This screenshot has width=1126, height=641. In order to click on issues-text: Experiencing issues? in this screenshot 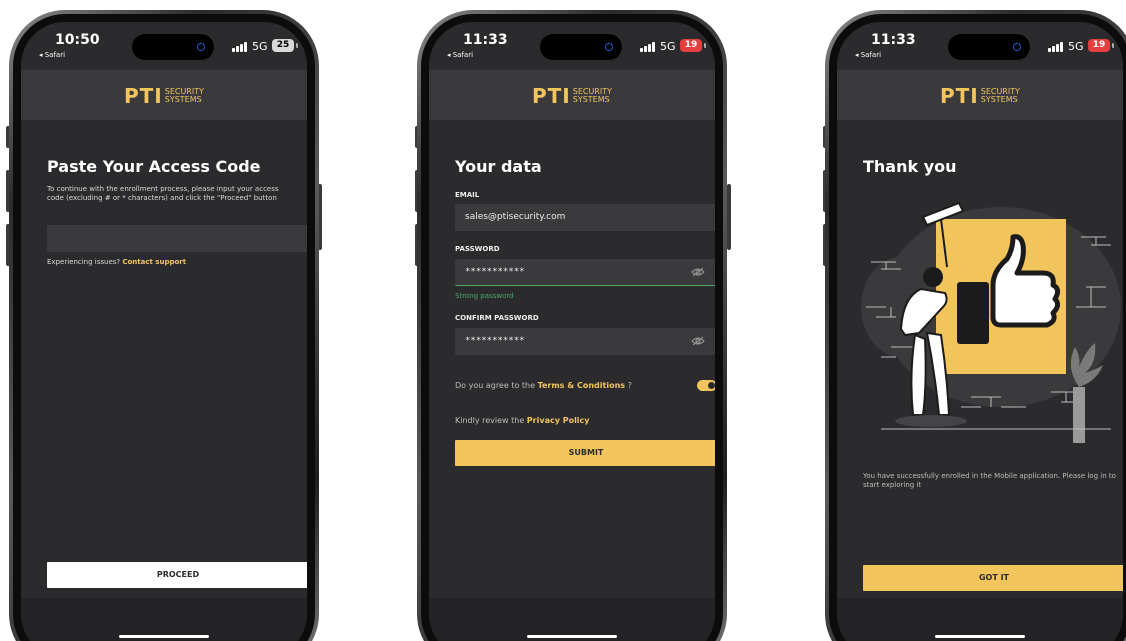, I will do `click(84, 262)`.